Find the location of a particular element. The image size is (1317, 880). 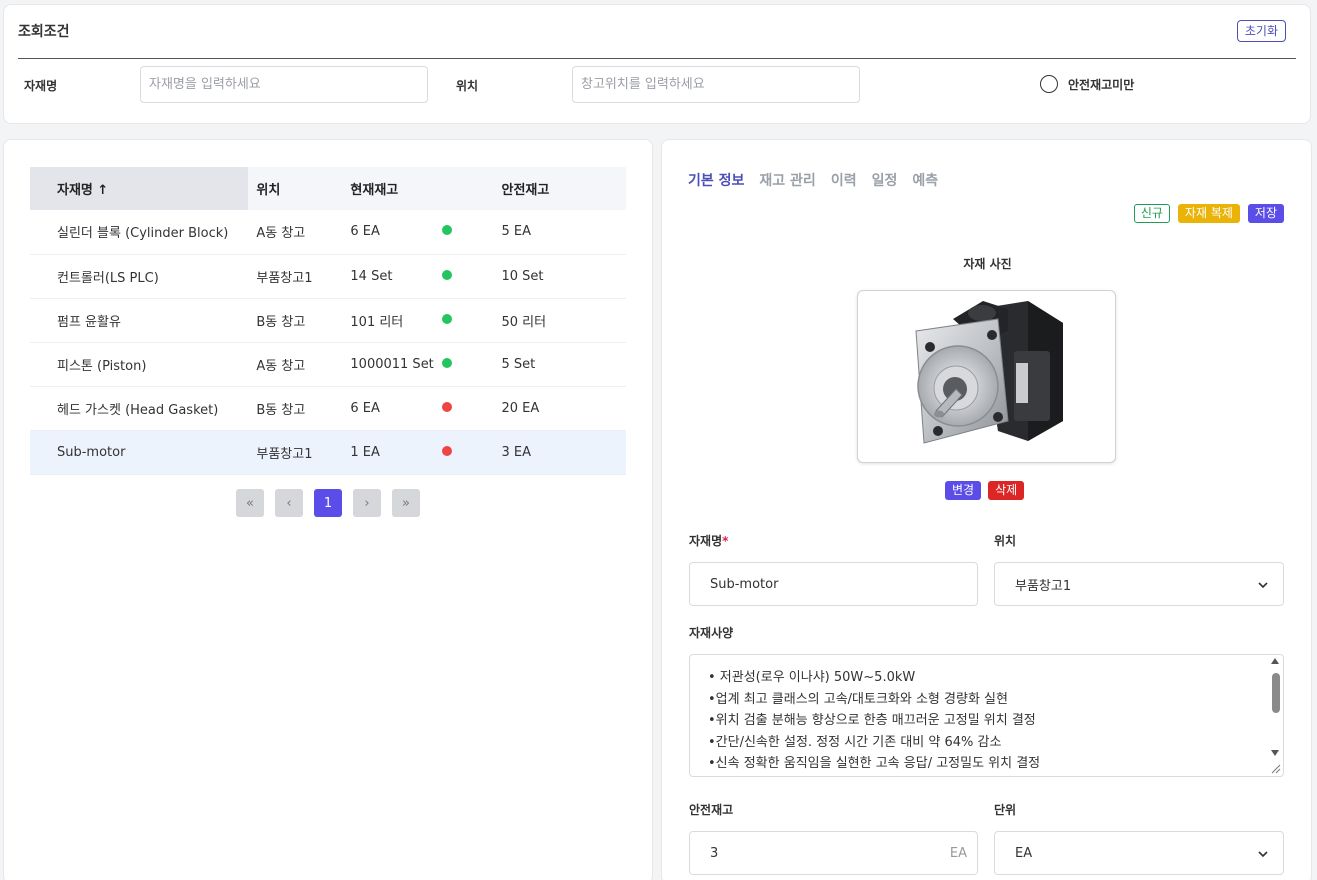

location-filter-input is located at coordinates (716, 84).